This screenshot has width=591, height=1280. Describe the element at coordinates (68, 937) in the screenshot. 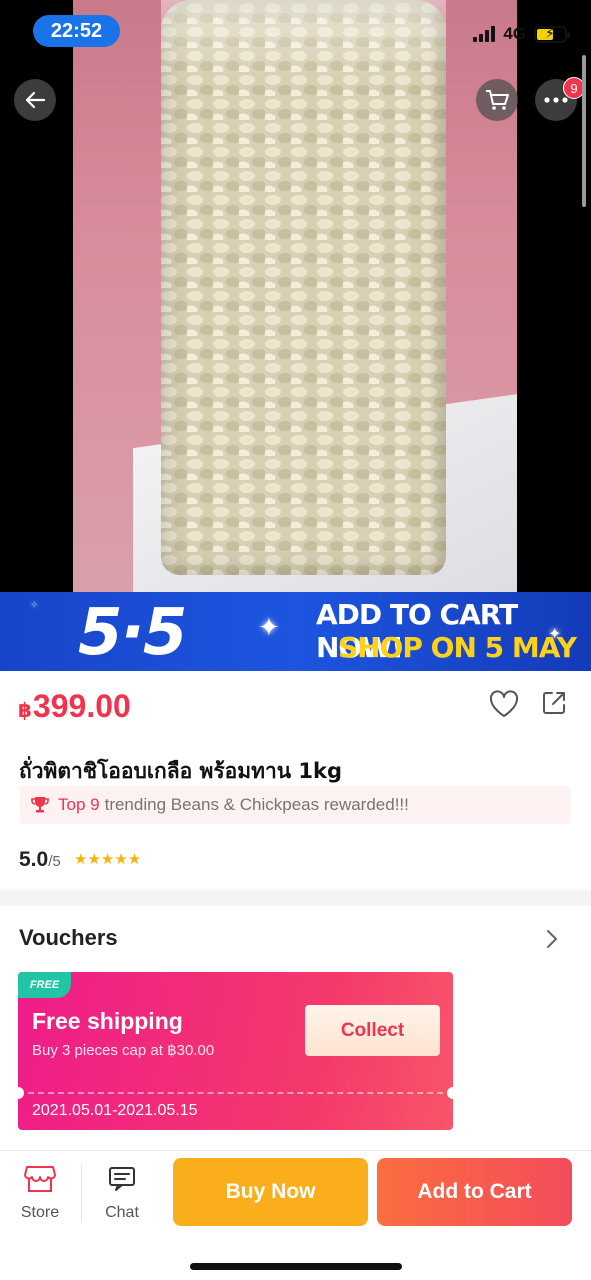

I see `vouchers-heading: Vouchers` at that location.